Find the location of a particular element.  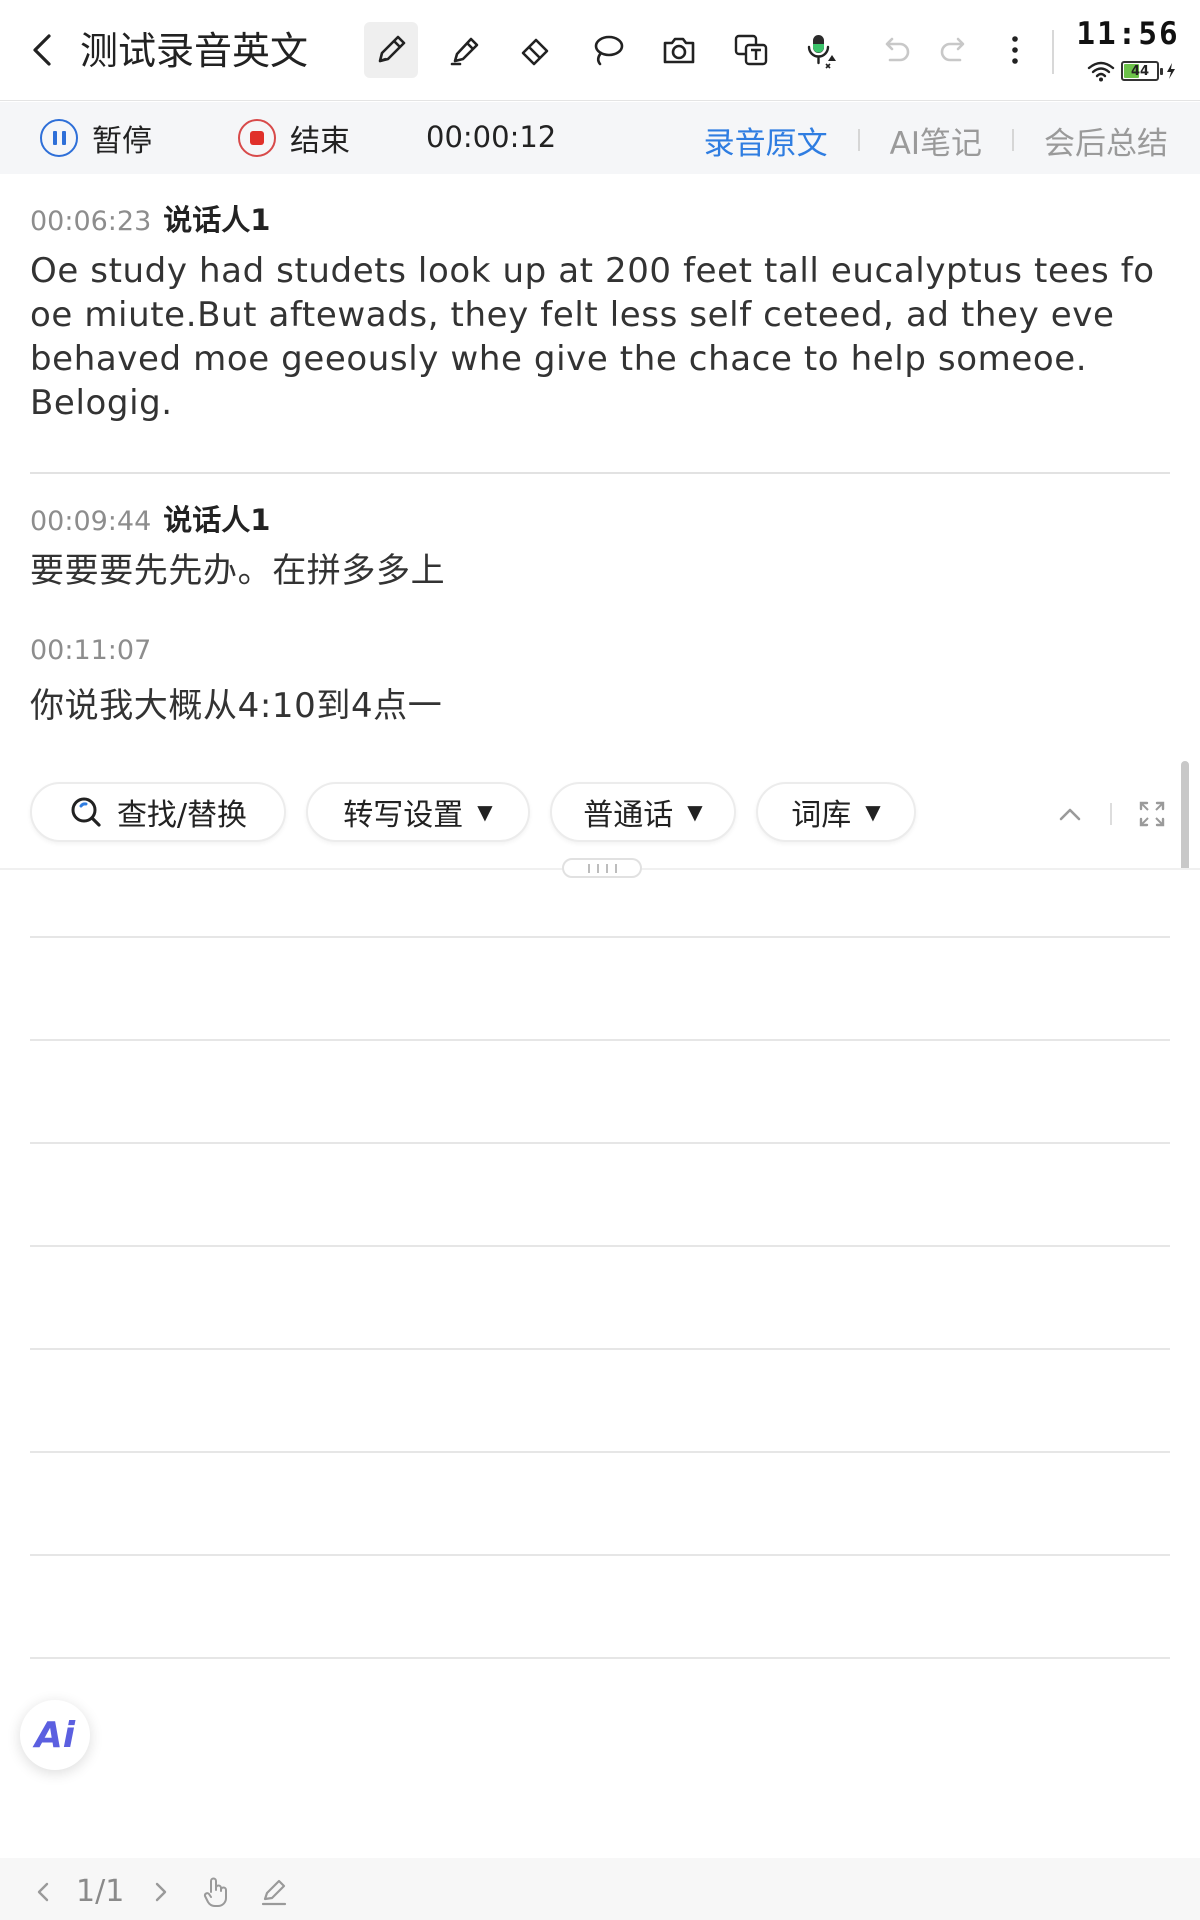

bottom-bar: 1/1 is located at coordinates (600, 1889).